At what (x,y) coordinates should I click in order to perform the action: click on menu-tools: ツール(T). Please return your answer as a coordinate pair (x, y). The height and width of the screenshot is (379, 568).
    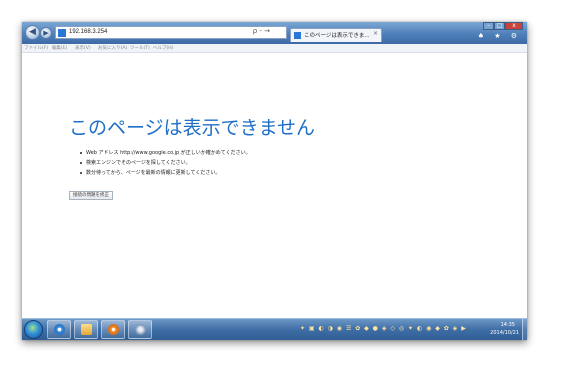
    Looking at the image, I should click on (140, 48).